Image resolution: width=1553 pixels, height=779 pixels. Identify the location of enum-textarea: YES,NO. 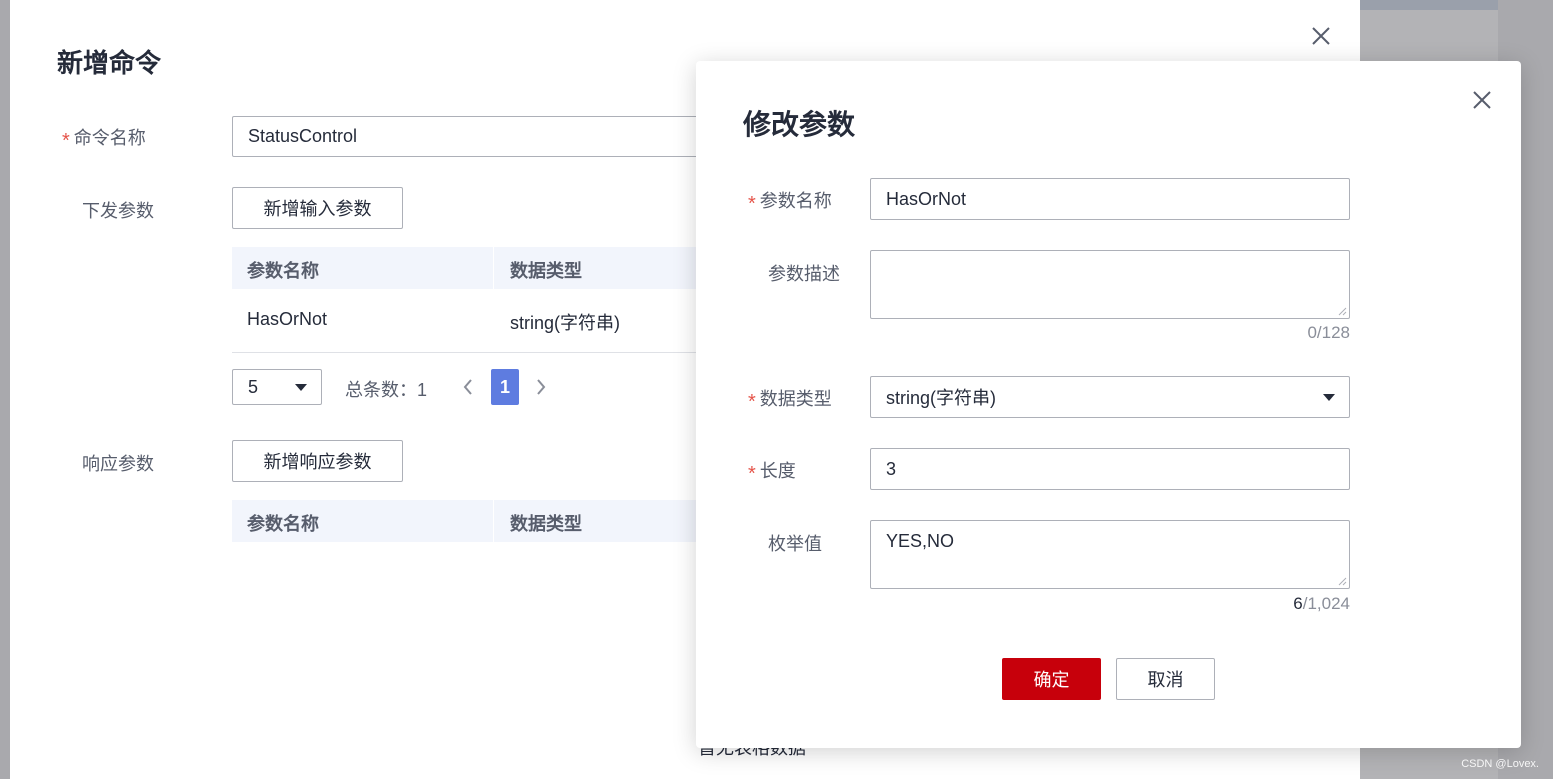
(1110, 554).